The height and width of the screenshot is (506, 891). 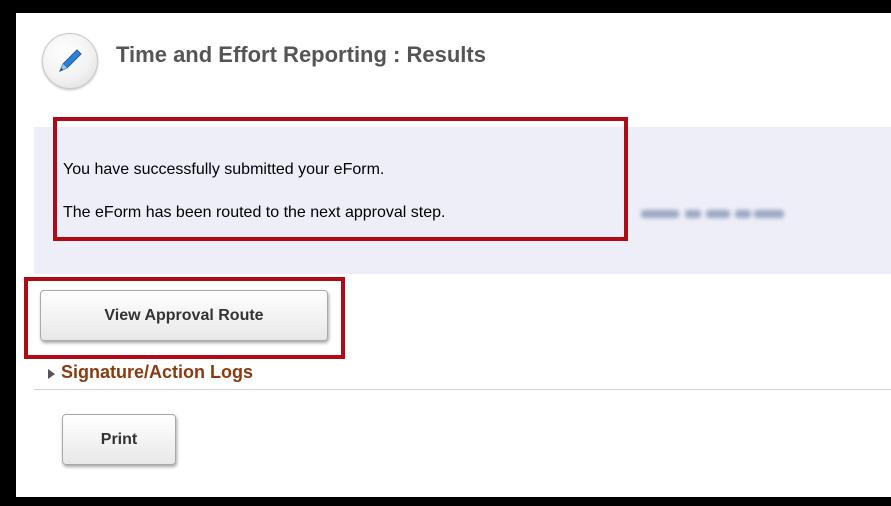 What do you see at coordinates (51, 374) in the screenshot?
I see `caret-right-icon` at bounding box center [51, 374].